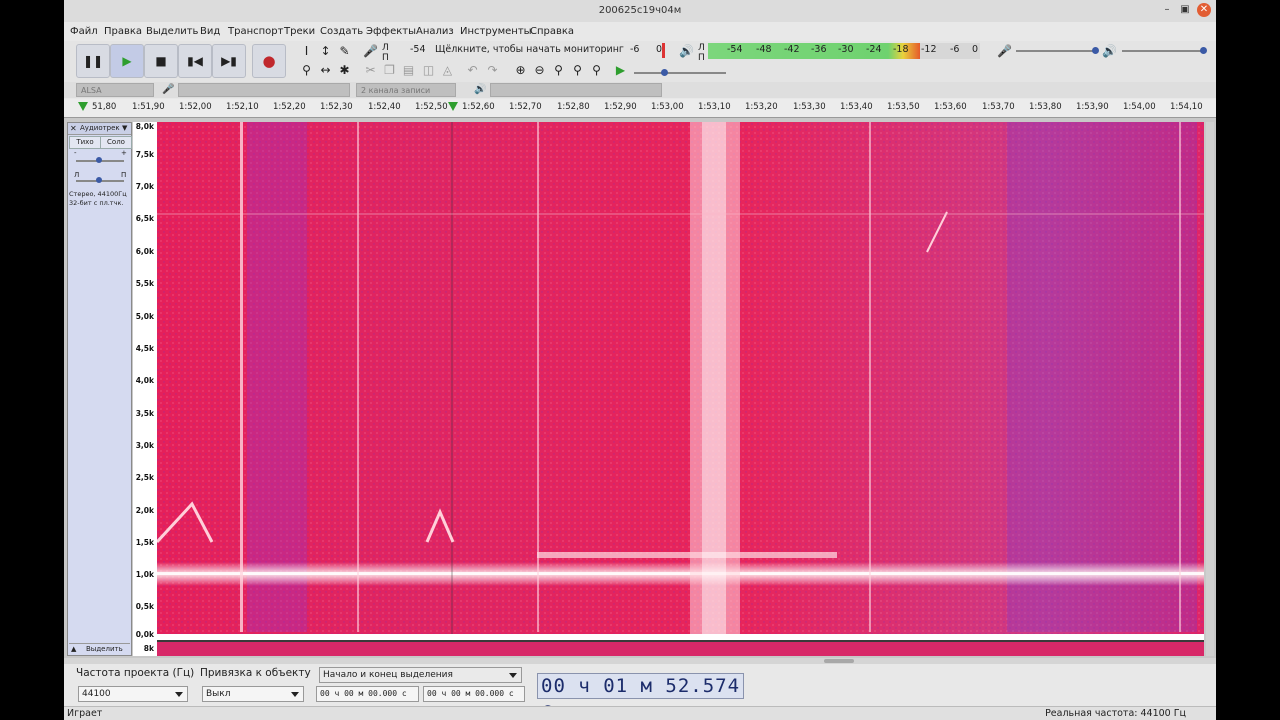 Image resolution: width=1280 pixels, height=720 pixels. What do you see at coordinates (218, 694) in the screenshot?
I see `snap-to-value: Выкл` at bounding box center [218, 694].